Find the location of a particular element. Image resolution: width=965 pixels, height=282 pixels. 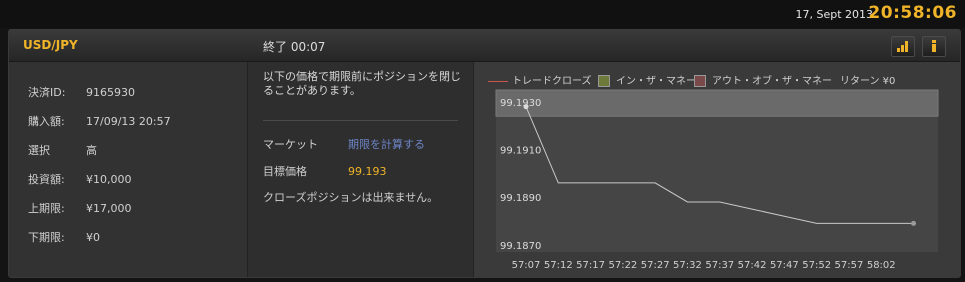

panel-header: USD/JPY 終了 00:07 is located at coordinates (484, 46).